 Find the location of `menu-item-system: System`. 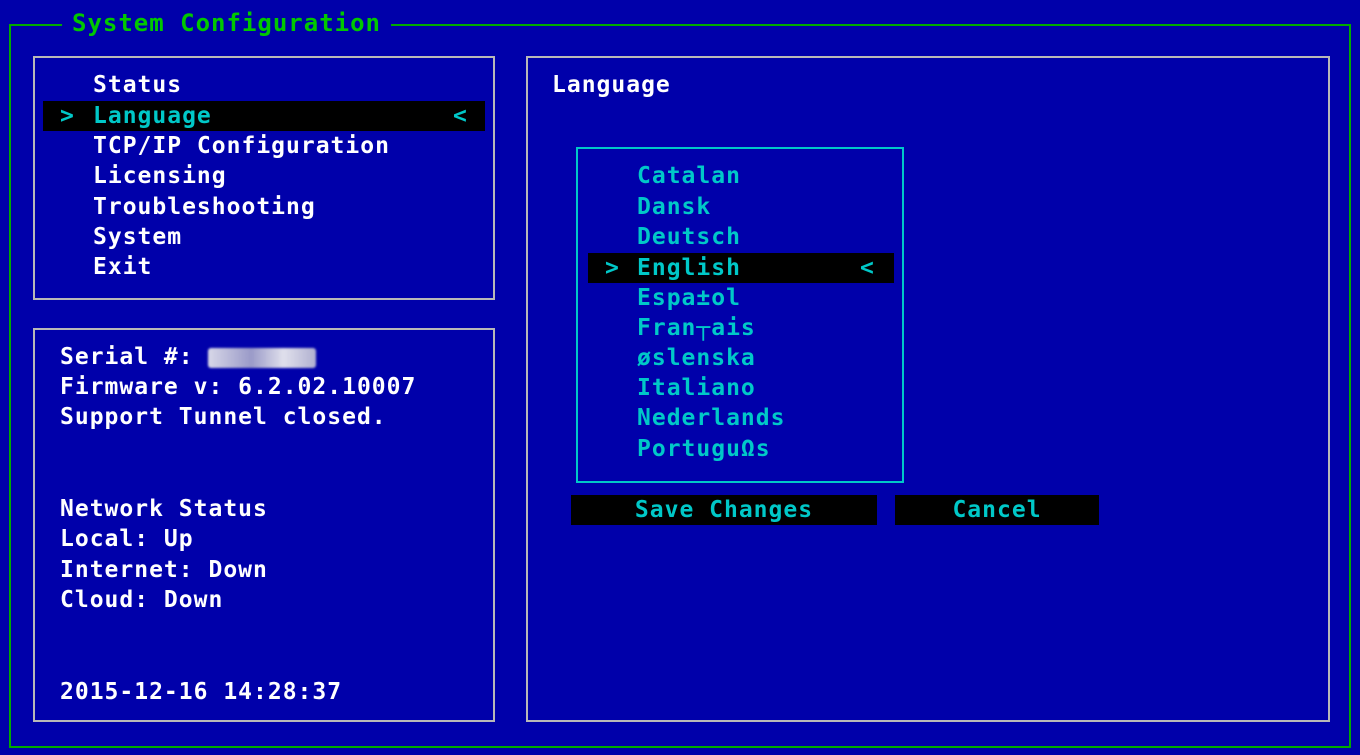

menu-item-system: System is located at coordinates (137, 237).